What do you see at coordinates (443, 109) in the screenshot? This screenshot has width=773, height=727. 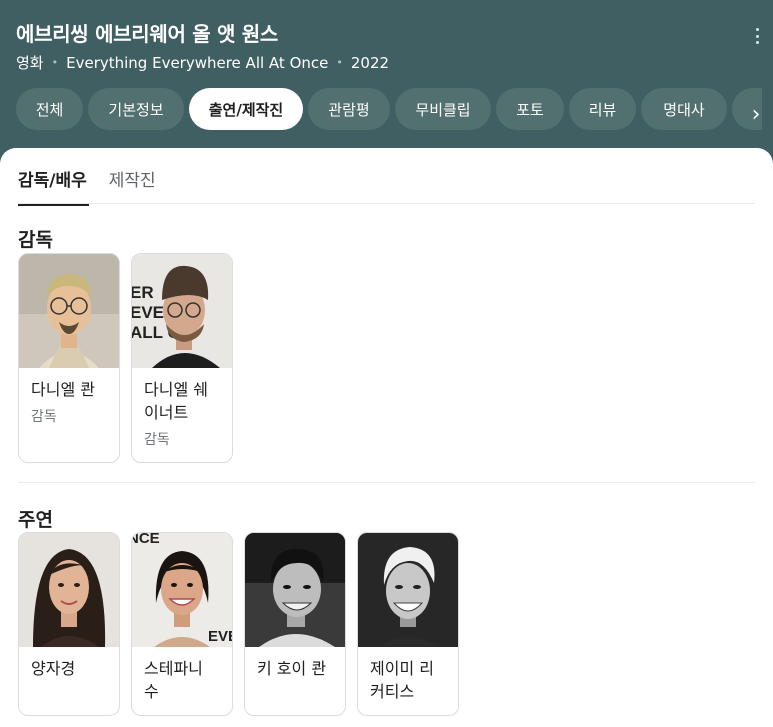 I see `tab-movie-clips: 무비클립` at bounding box center [443, 109].